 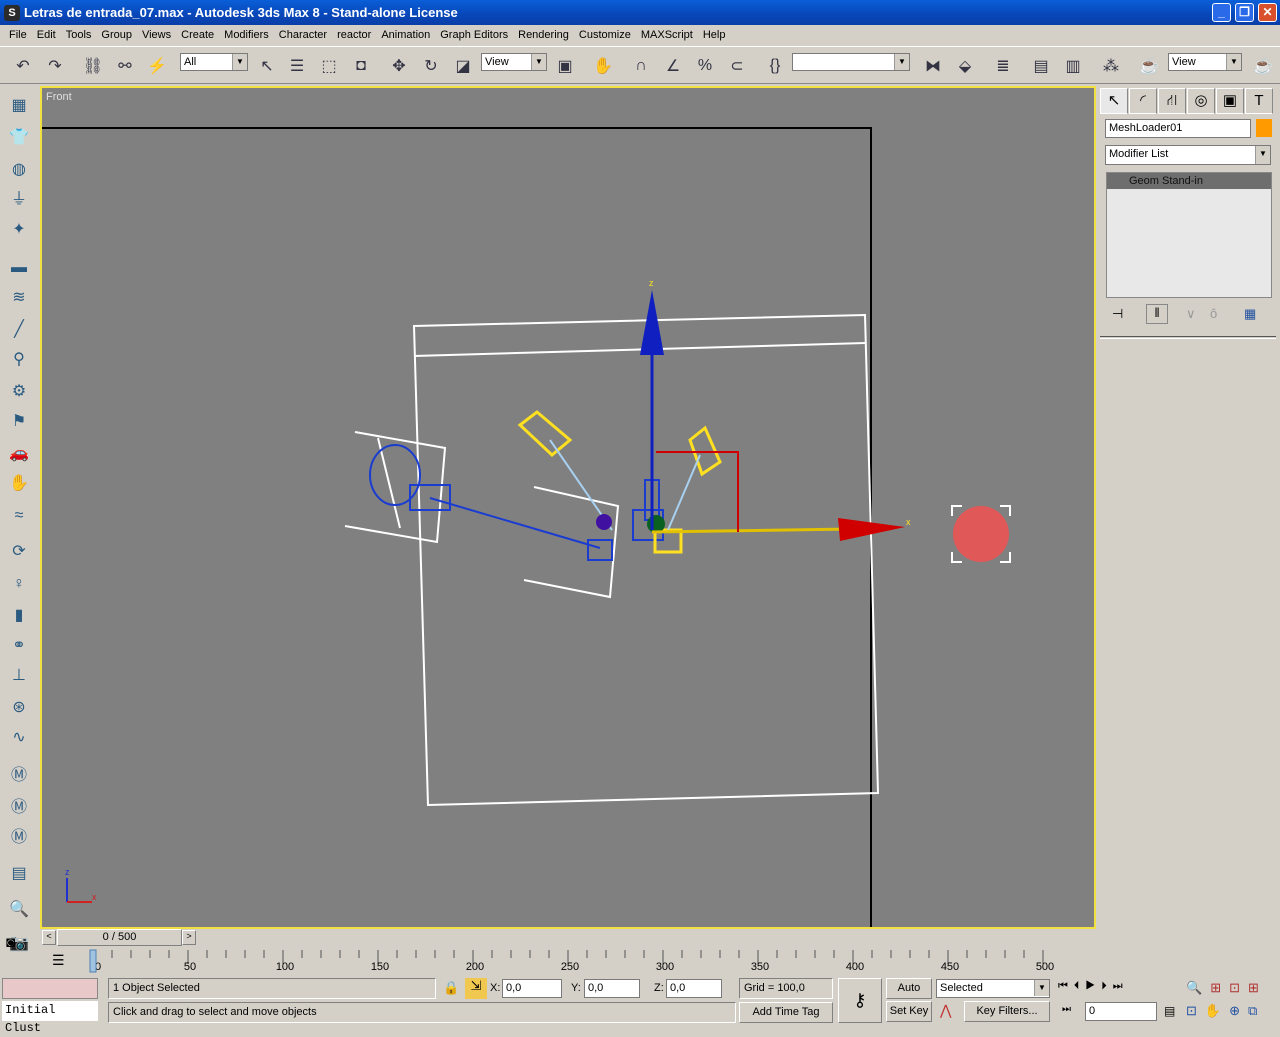 I want to click on select-and-scale-icon: ◪, so click(x=463, y=66).